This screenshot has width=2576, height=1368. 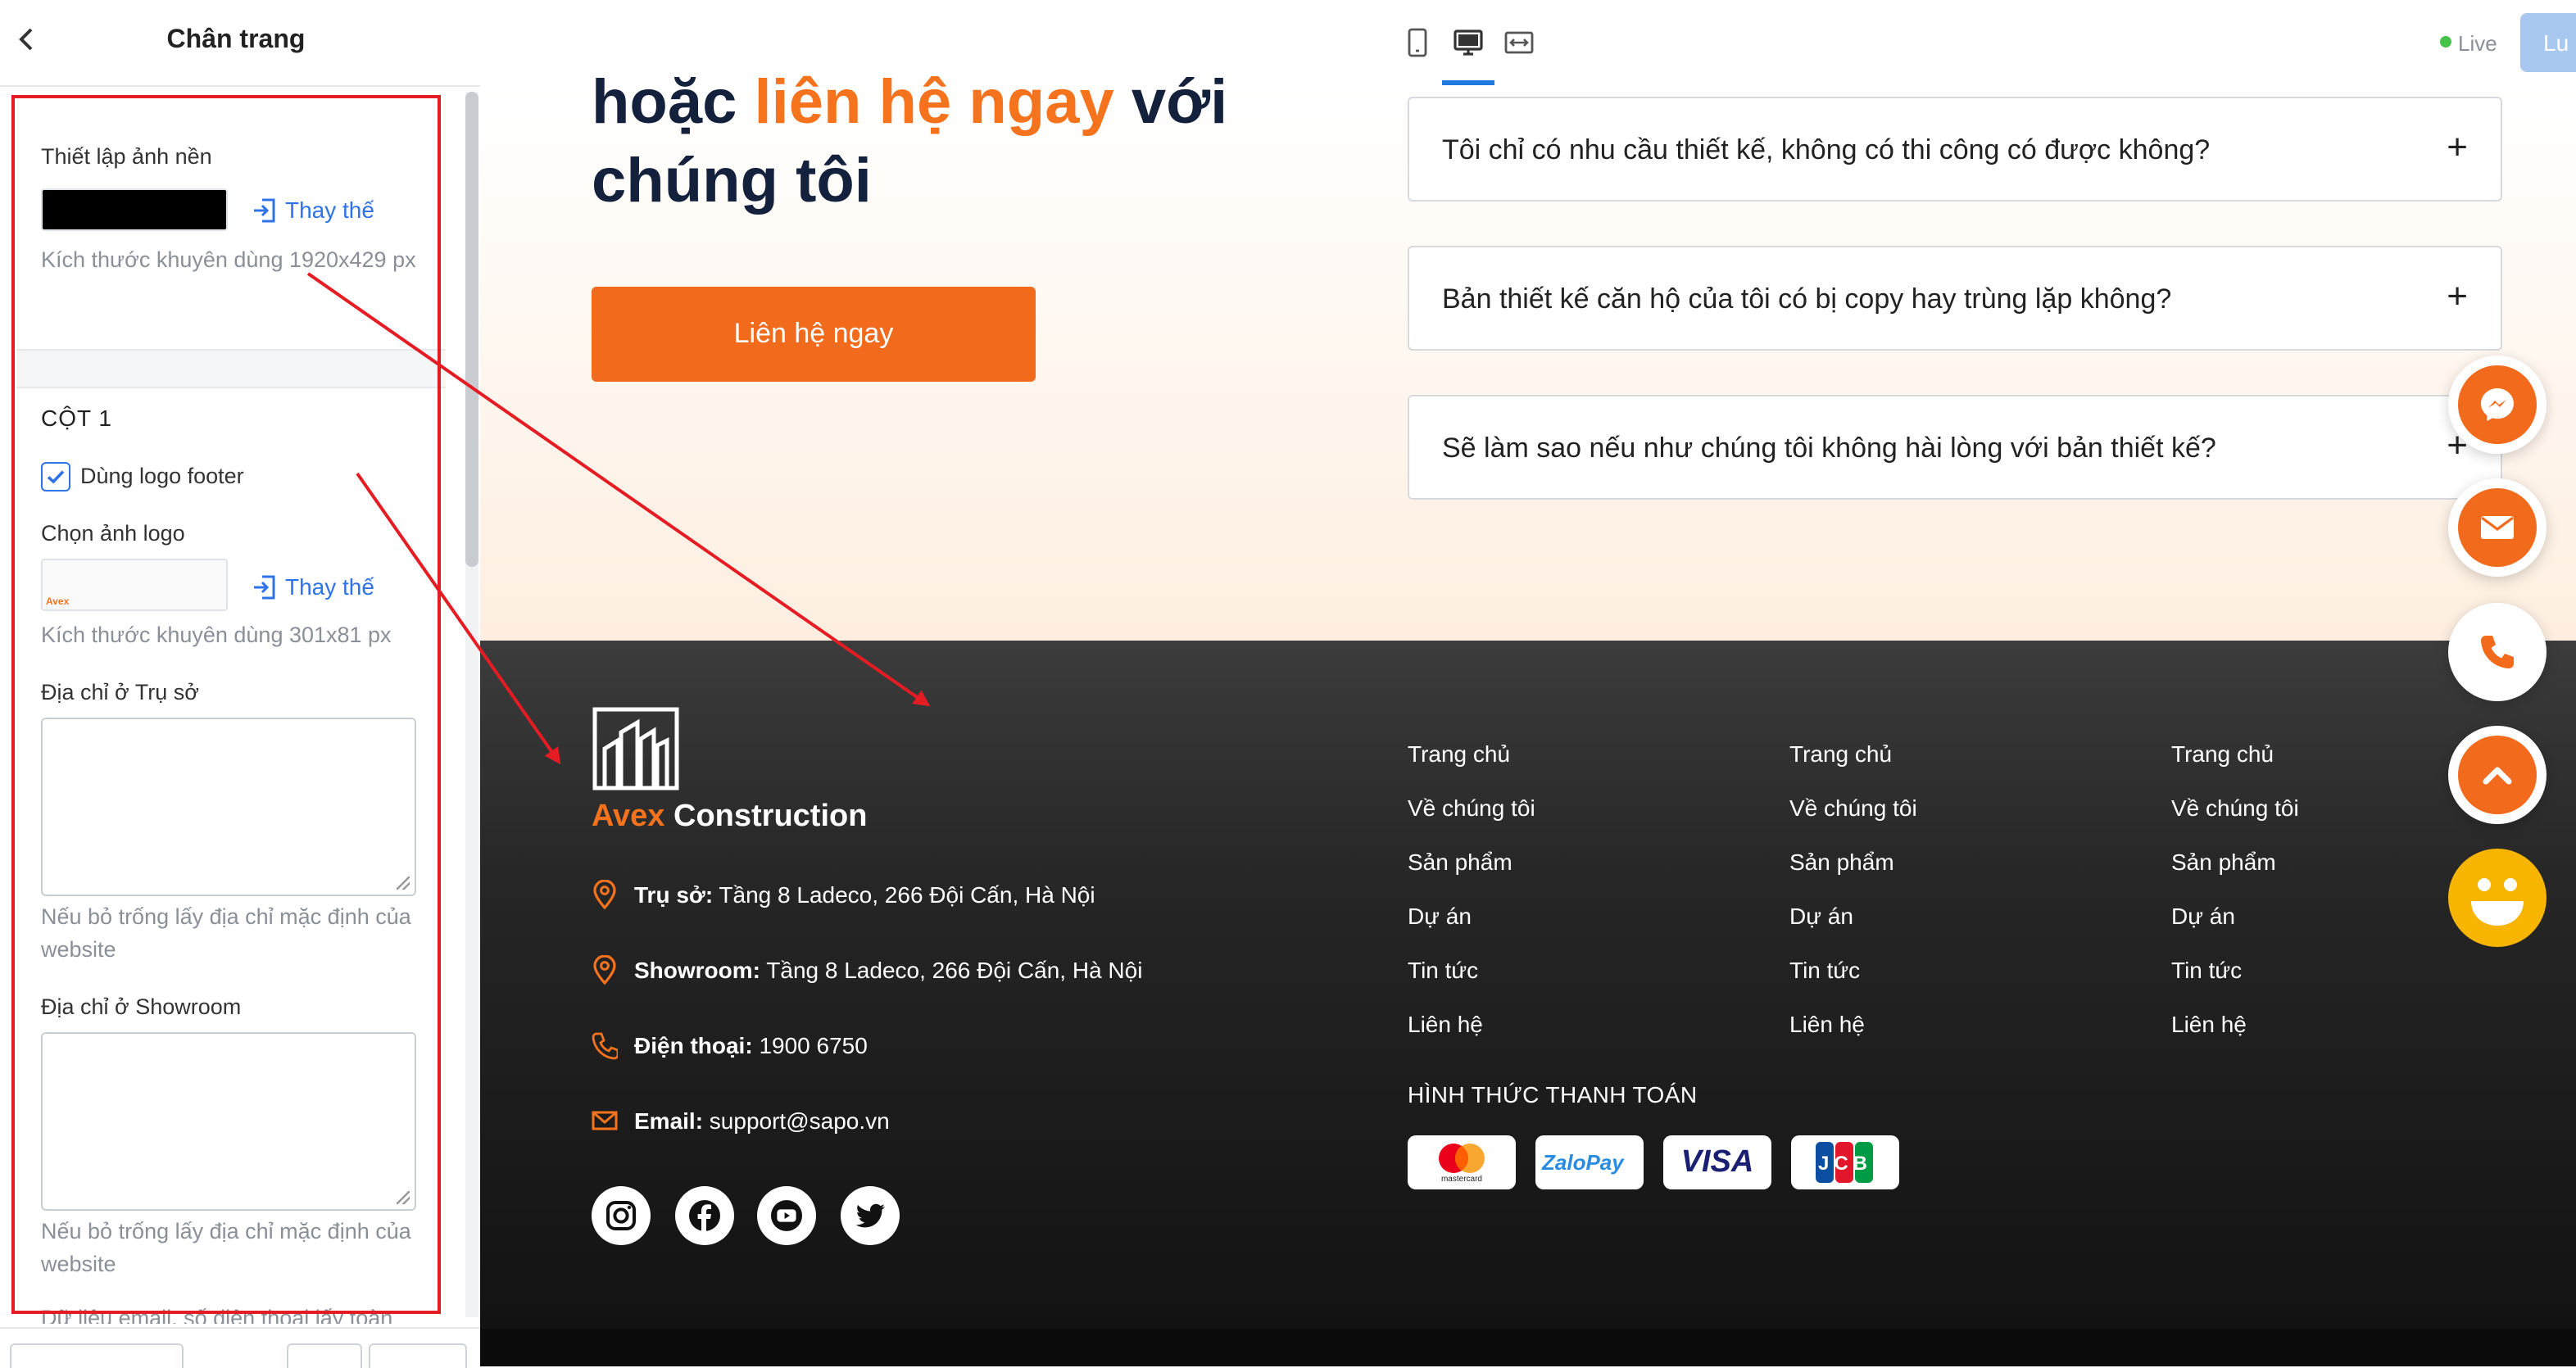 What do you see at coordinates (674, 894) in the screenshot?
I see `contact-label: Trụ sở:` at bounding box center [674, 894].